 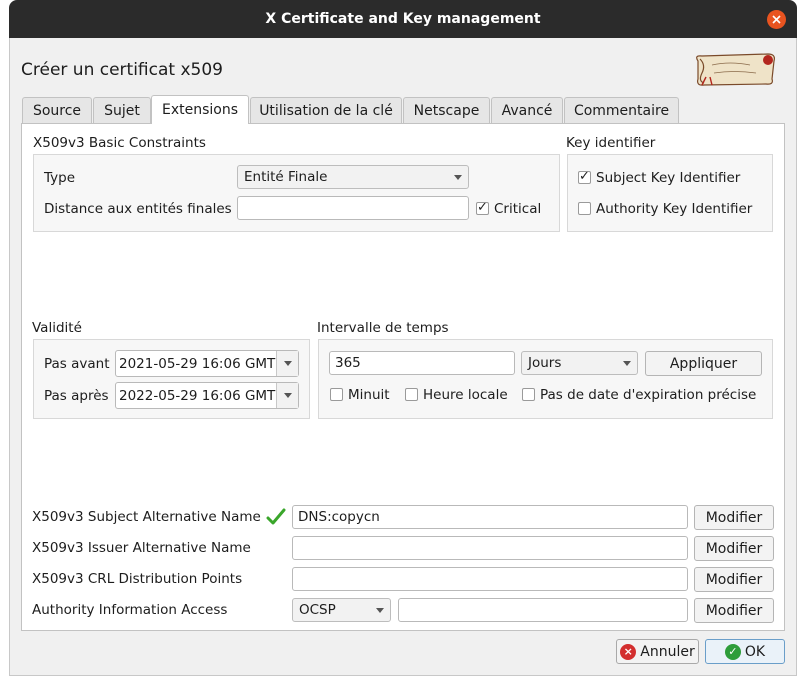 I want to click on time-unit-select: Jours, so click(x=579, y=363).